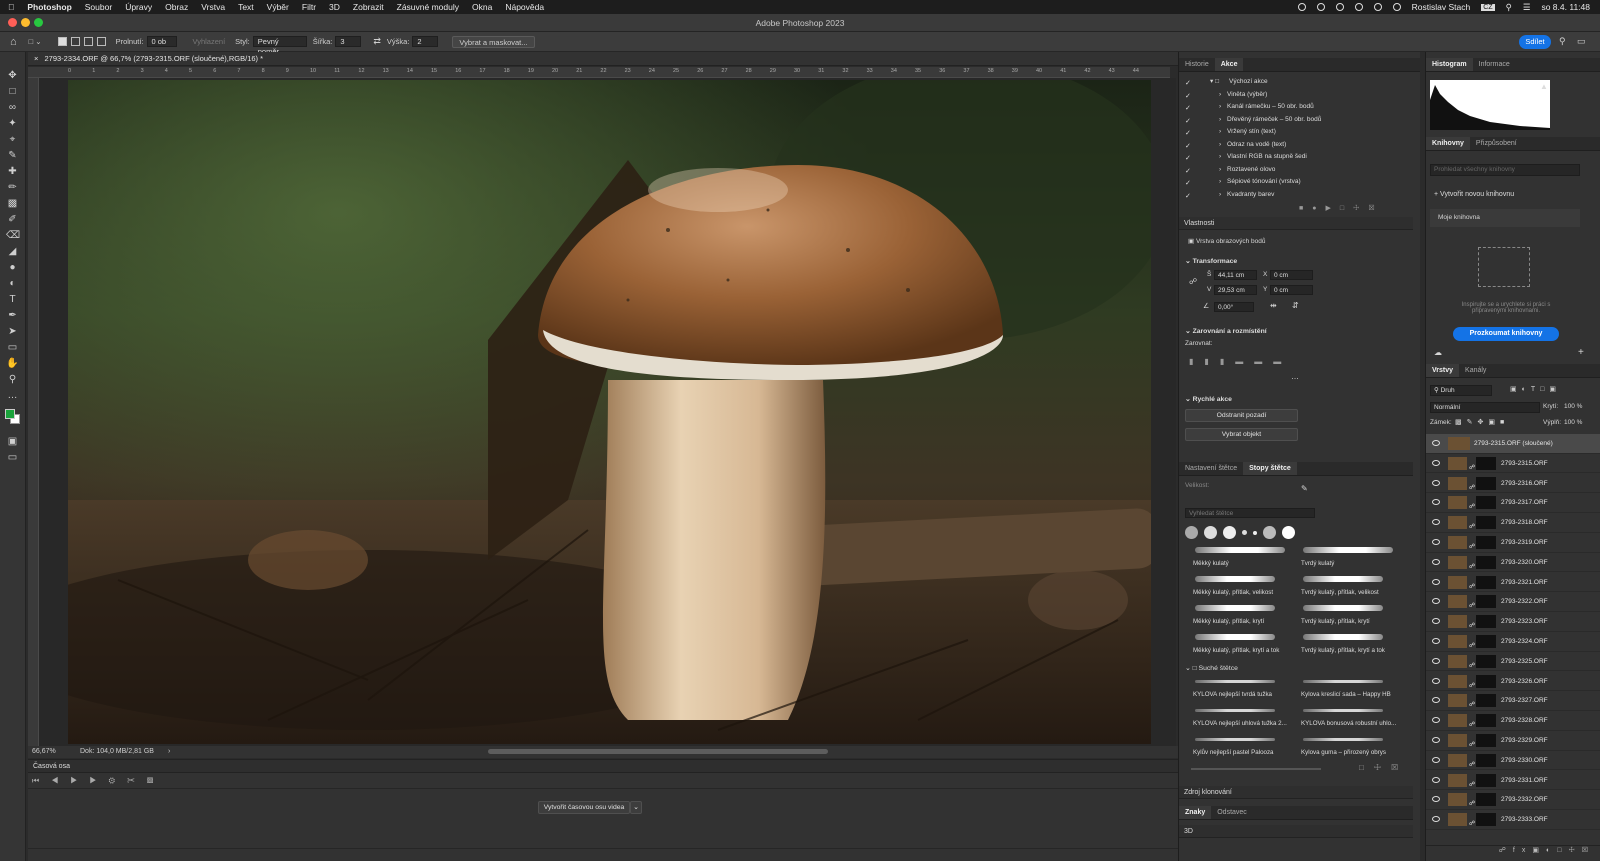 Image resolution: width=1600 pixels, height=861 pixels. What do you see at coordinates (1211, 668) in the screenshot?
I see `dry-brushes-group: ⌄ □ Suché štětce` at bounding box center [1211, 668].